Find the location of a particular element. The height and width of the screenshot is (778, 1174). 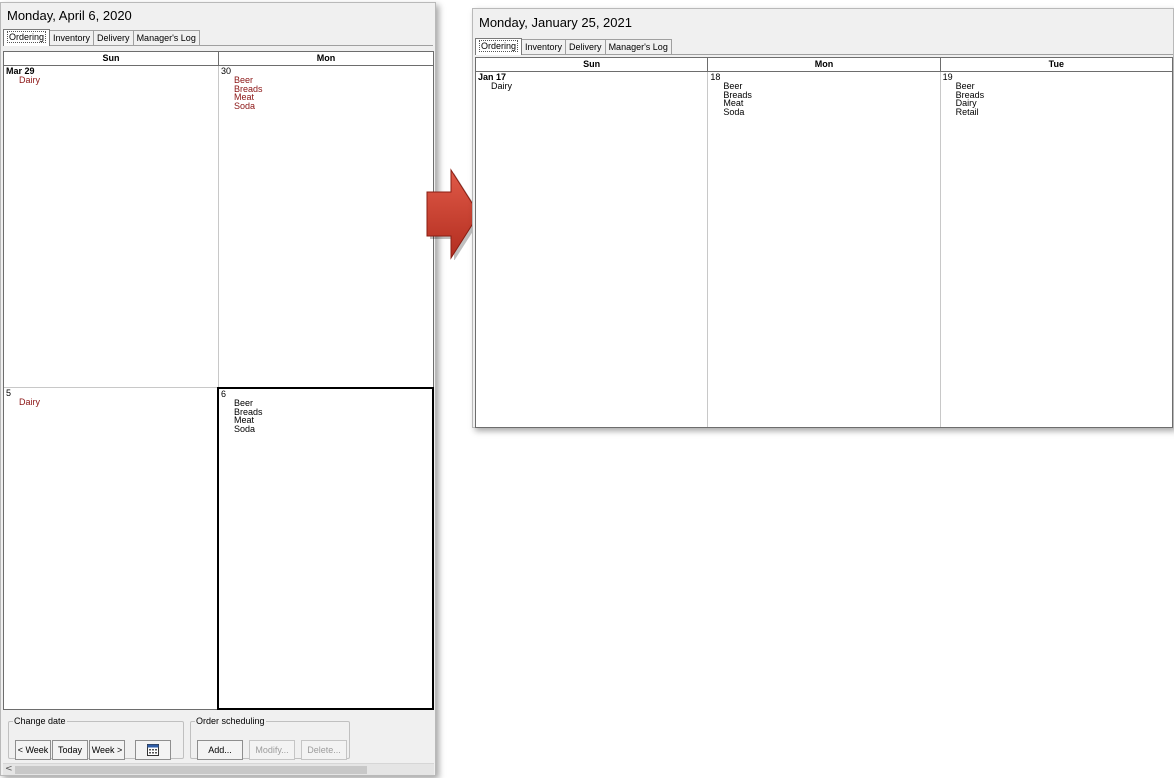

horizontal-scrollbar: < is located at coordinates (218, 769).